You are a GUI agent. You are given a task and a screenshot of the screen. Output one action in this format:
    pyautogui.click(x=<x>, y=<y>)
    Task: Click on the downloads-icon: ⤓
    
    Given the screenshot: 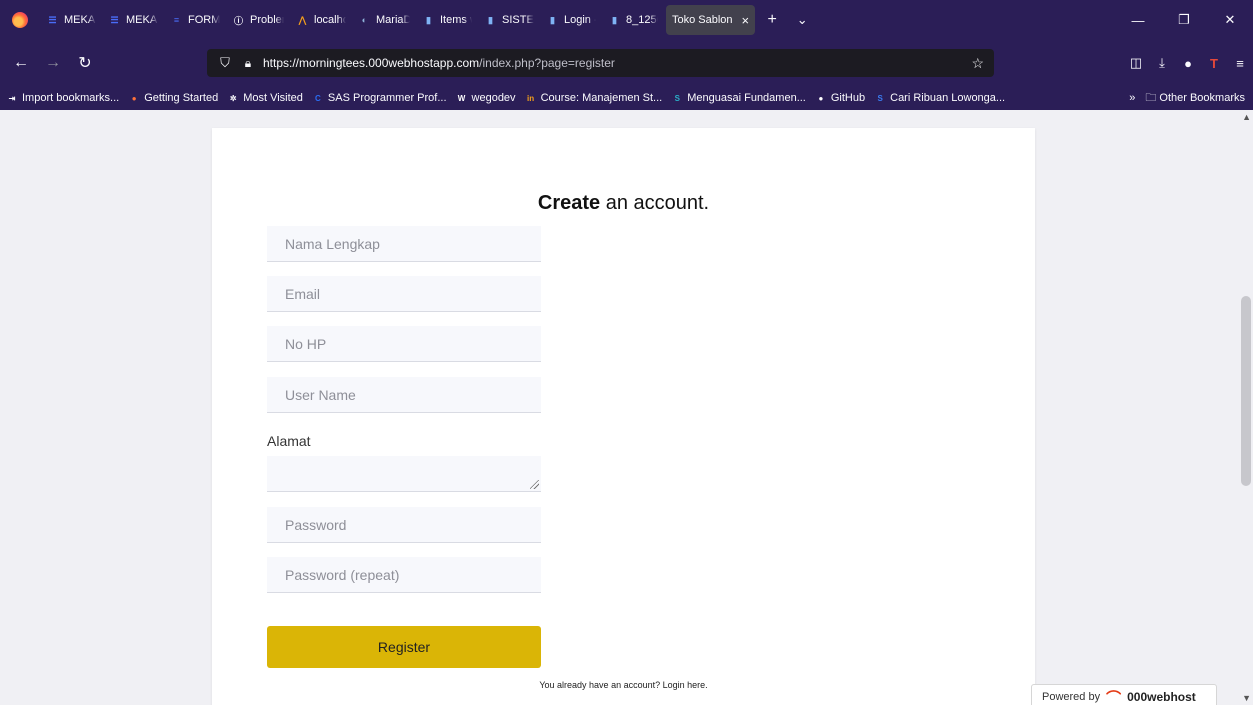 What is the action you would take?
    pyautogui.click(x=1162, y=63)
    